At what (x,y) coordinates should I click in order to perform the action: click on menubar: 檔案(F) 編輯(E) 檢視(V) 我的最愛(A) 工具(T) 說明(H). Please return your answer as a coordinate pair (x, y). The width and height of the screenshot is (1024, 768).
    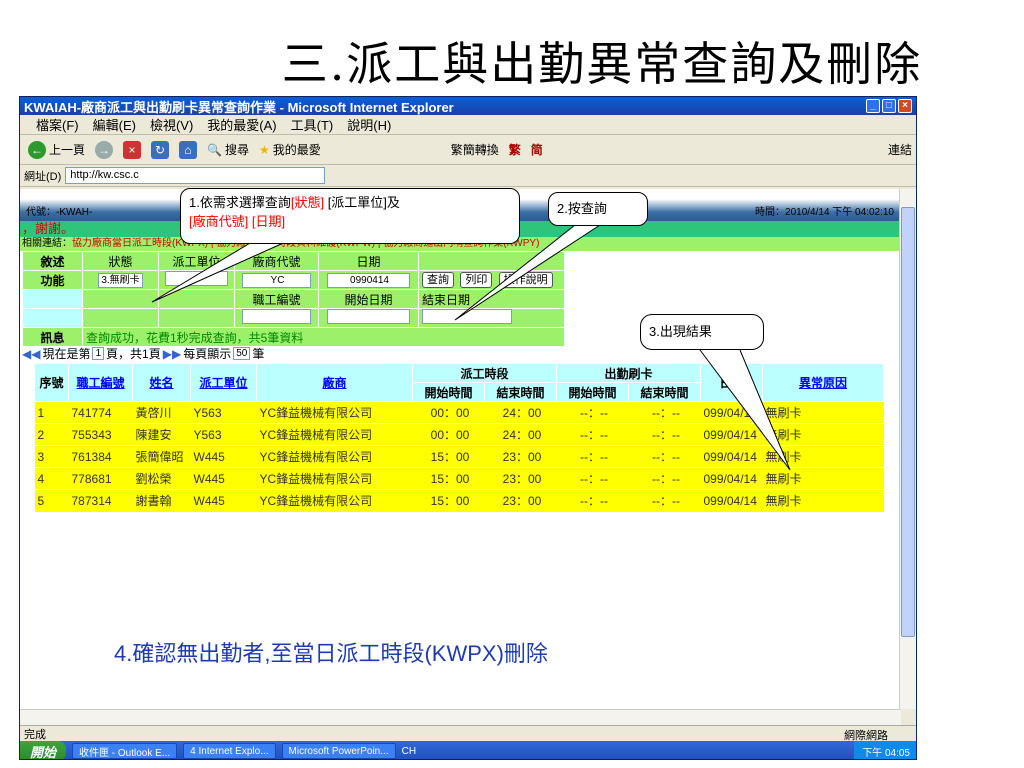
    Looking at the image, I should click on (468, 125).